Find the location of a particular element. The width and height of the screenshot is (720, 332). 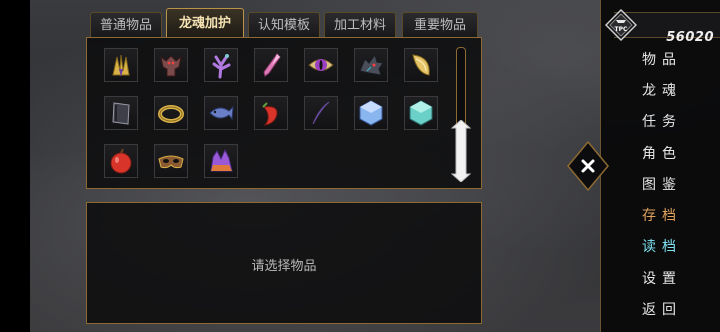

blue-fish-icon is located at coordinates (221, 113).